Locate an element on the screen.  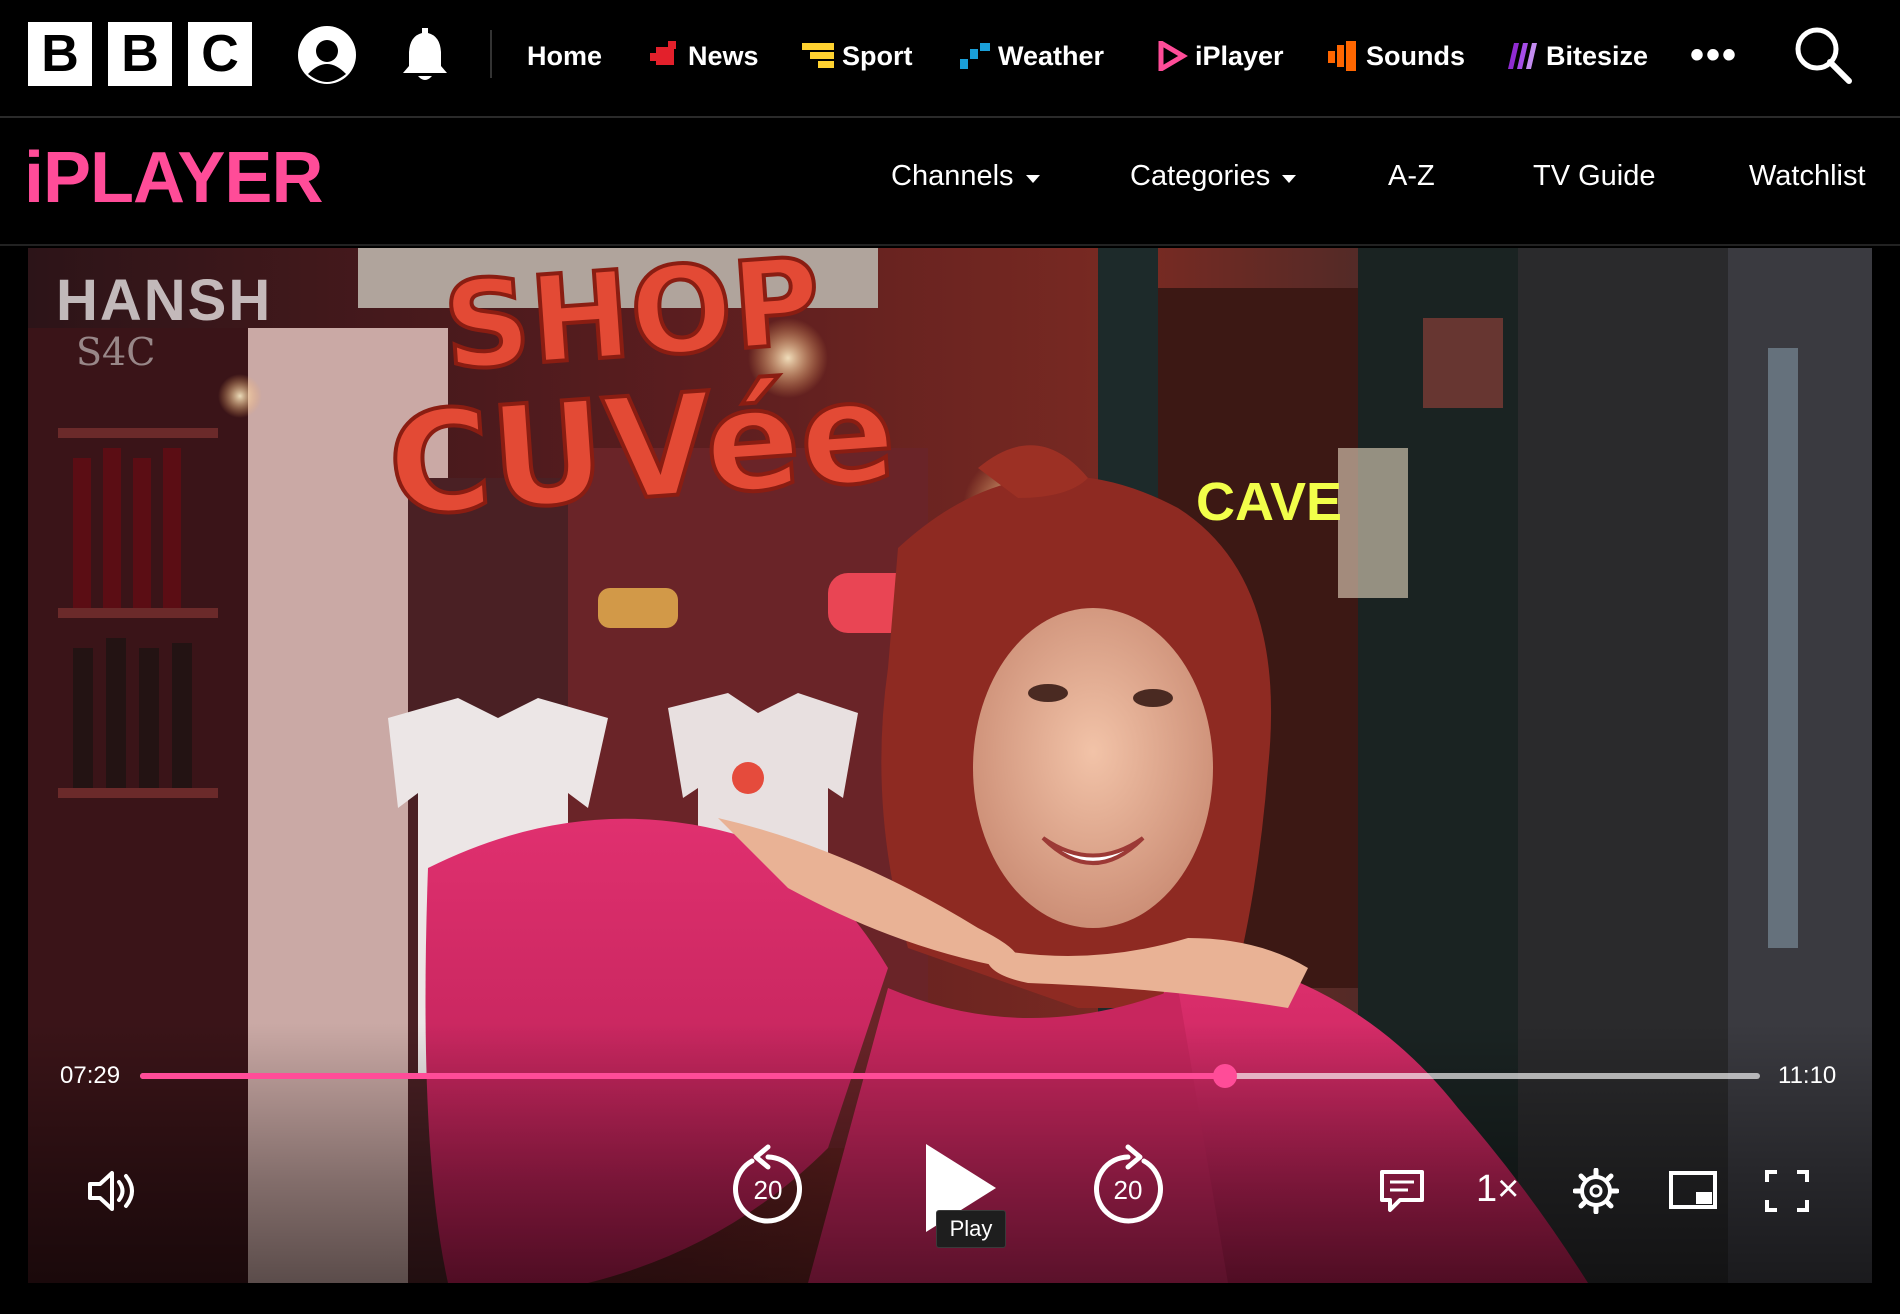
picture-in-picture-icon is located at coordinates (1693, 1191).